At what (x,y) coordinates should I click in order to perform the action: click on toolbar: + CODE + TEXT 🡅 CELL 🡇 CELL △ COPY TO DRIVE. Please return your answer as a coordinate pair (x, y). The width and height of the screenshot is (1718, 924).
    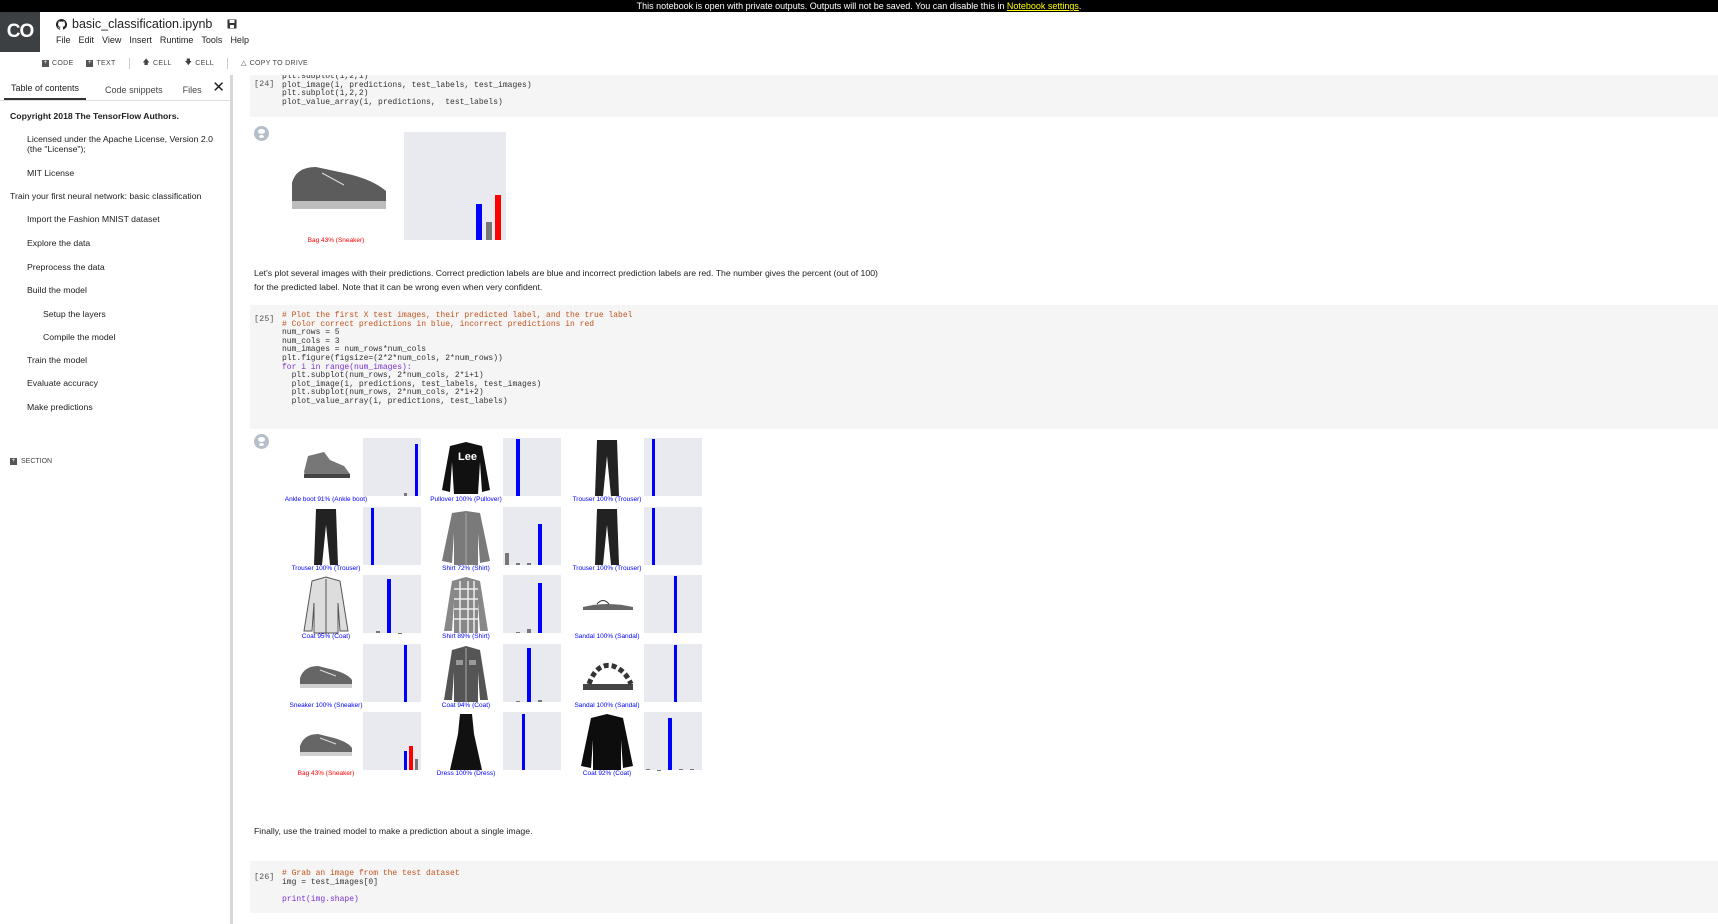
    Looking at the image, I should click on (859, 63).